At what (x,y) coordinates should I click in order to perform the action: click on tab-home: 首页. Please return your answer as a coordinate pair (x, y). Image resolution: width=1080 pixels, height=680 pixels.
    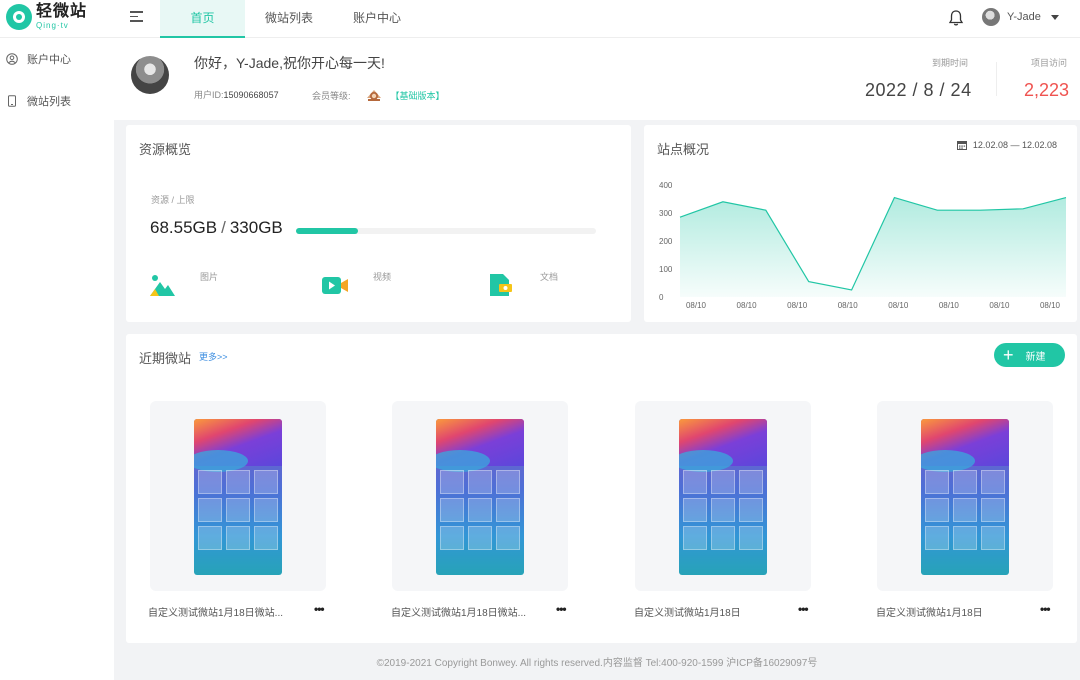
    Looking at the image, I should click on (202, 19).